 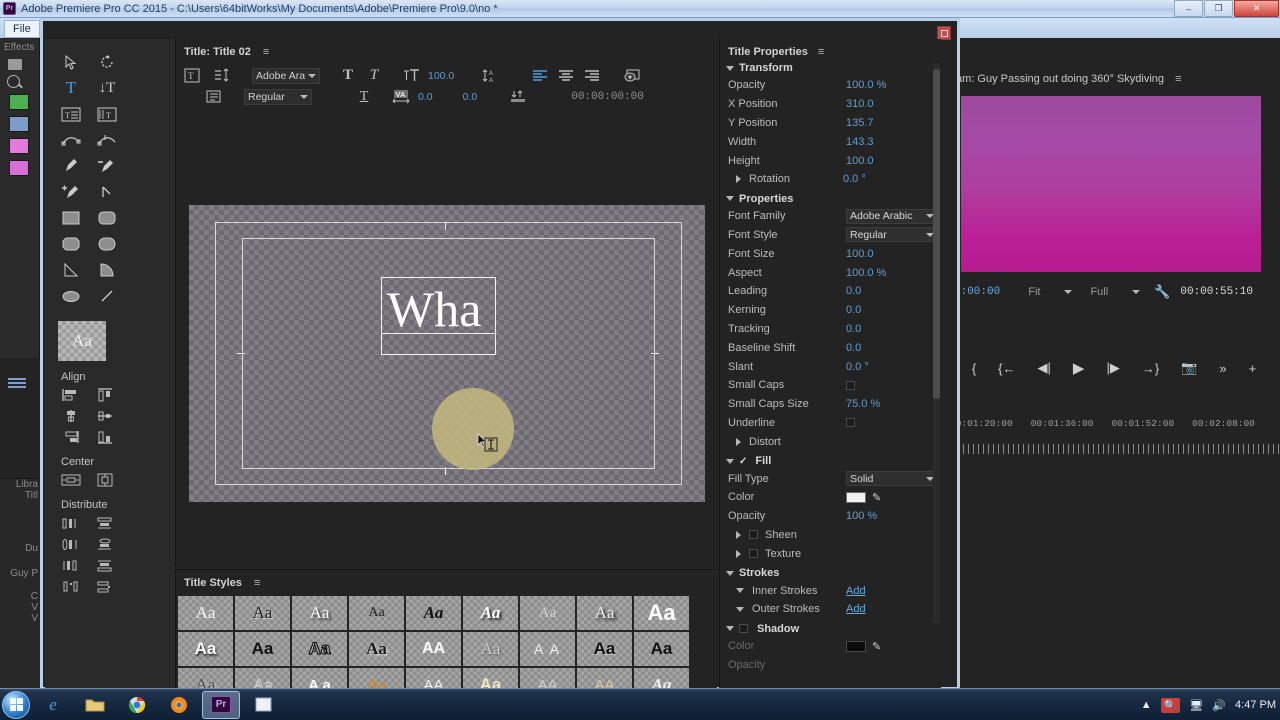 What do you see at coordinates (374, 75) in the screenshot?
I see `italic-button: T` at bounding box center [374, 75].